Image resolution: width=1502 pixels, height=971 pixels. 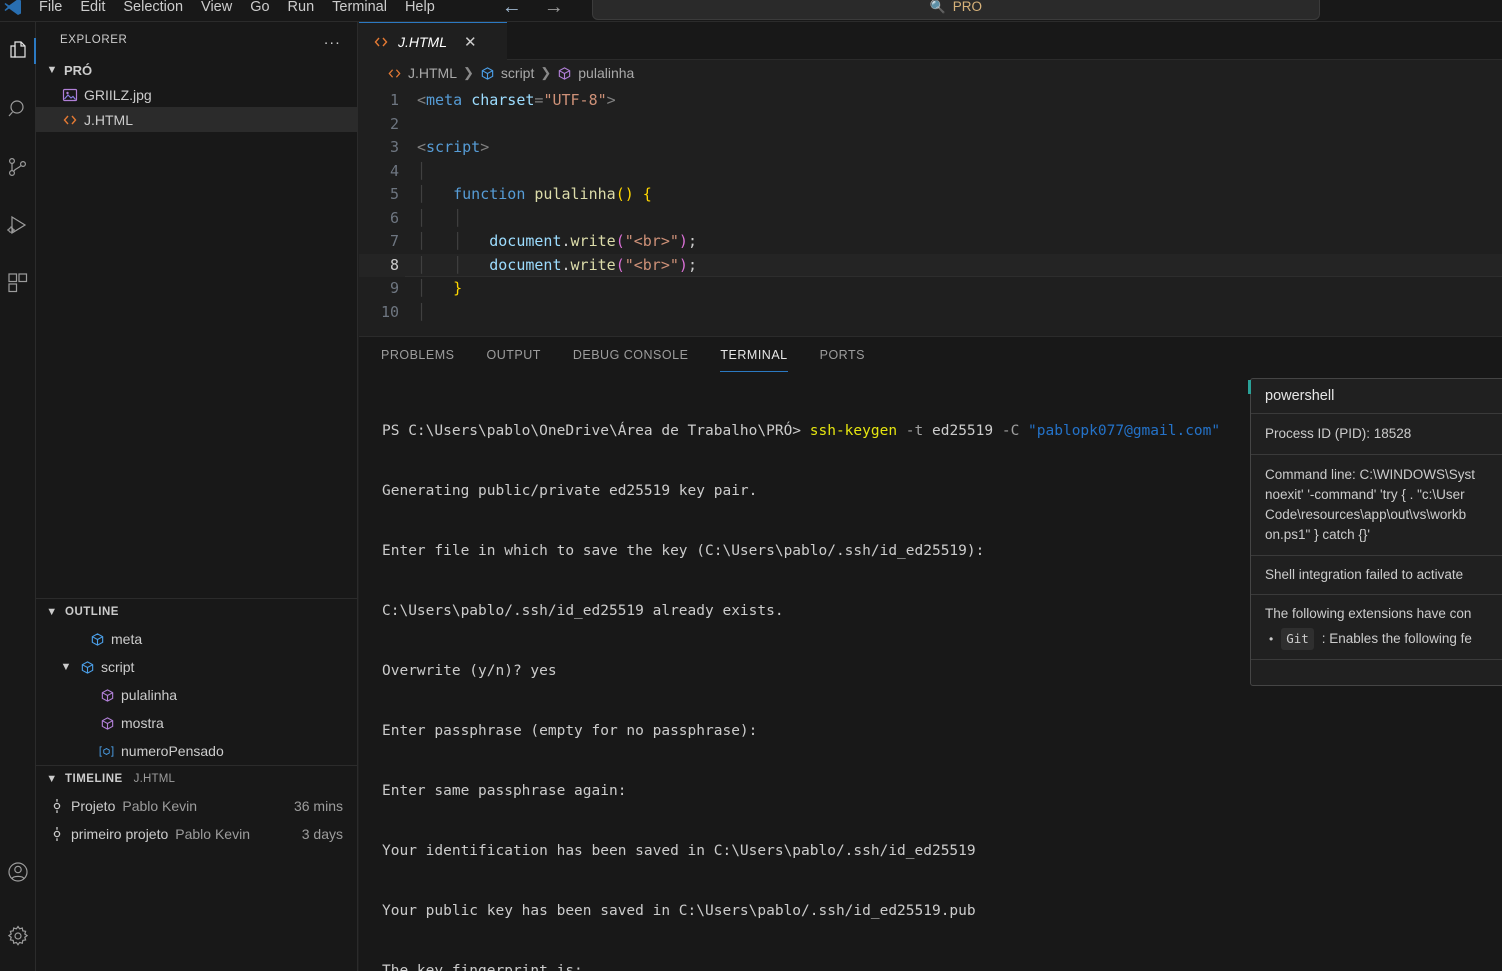 What do you see at coordinates (153, 9) in the screenshot?
I see `menu-item-selection: Selection` at bounding box center [153, 9].